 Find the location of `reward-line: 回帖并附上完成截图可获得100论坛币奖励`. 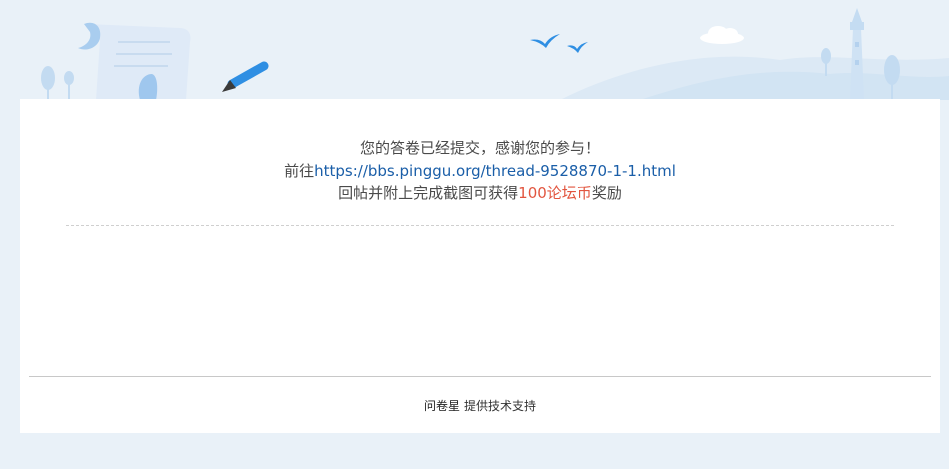

reward-line: 回帖并附上完成截图可获得100论坛币奖励 is located at coordinates (480, 193).